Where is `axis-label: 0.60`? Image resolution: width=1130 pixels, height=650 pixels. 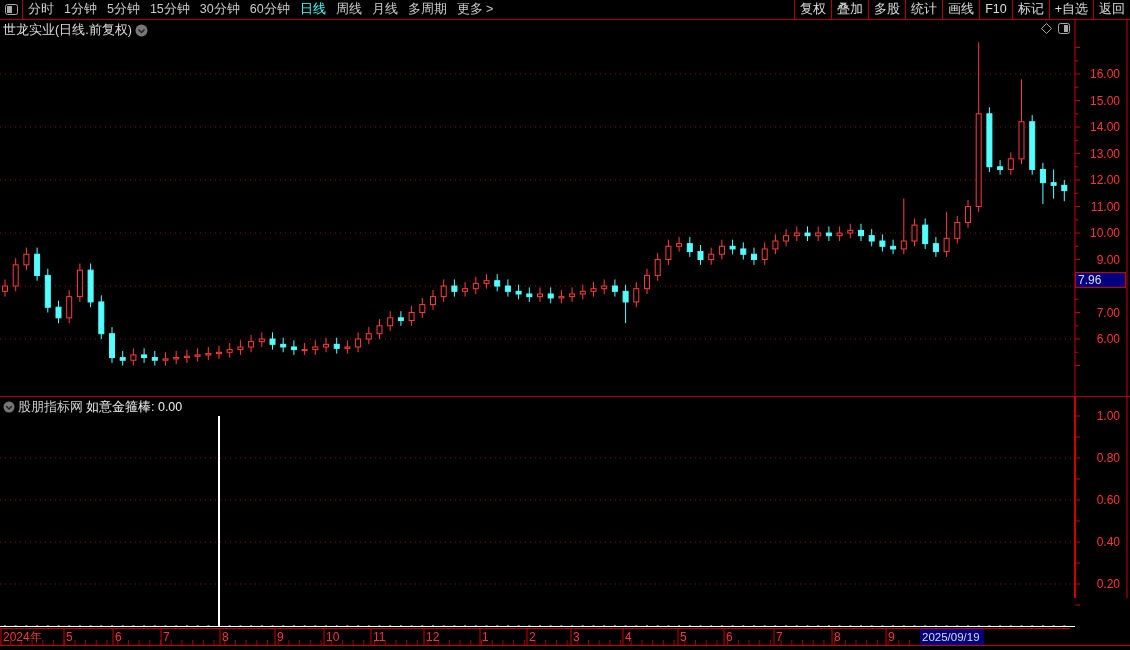
axis-label: 0.60 is located at coordinates (1108, 500).